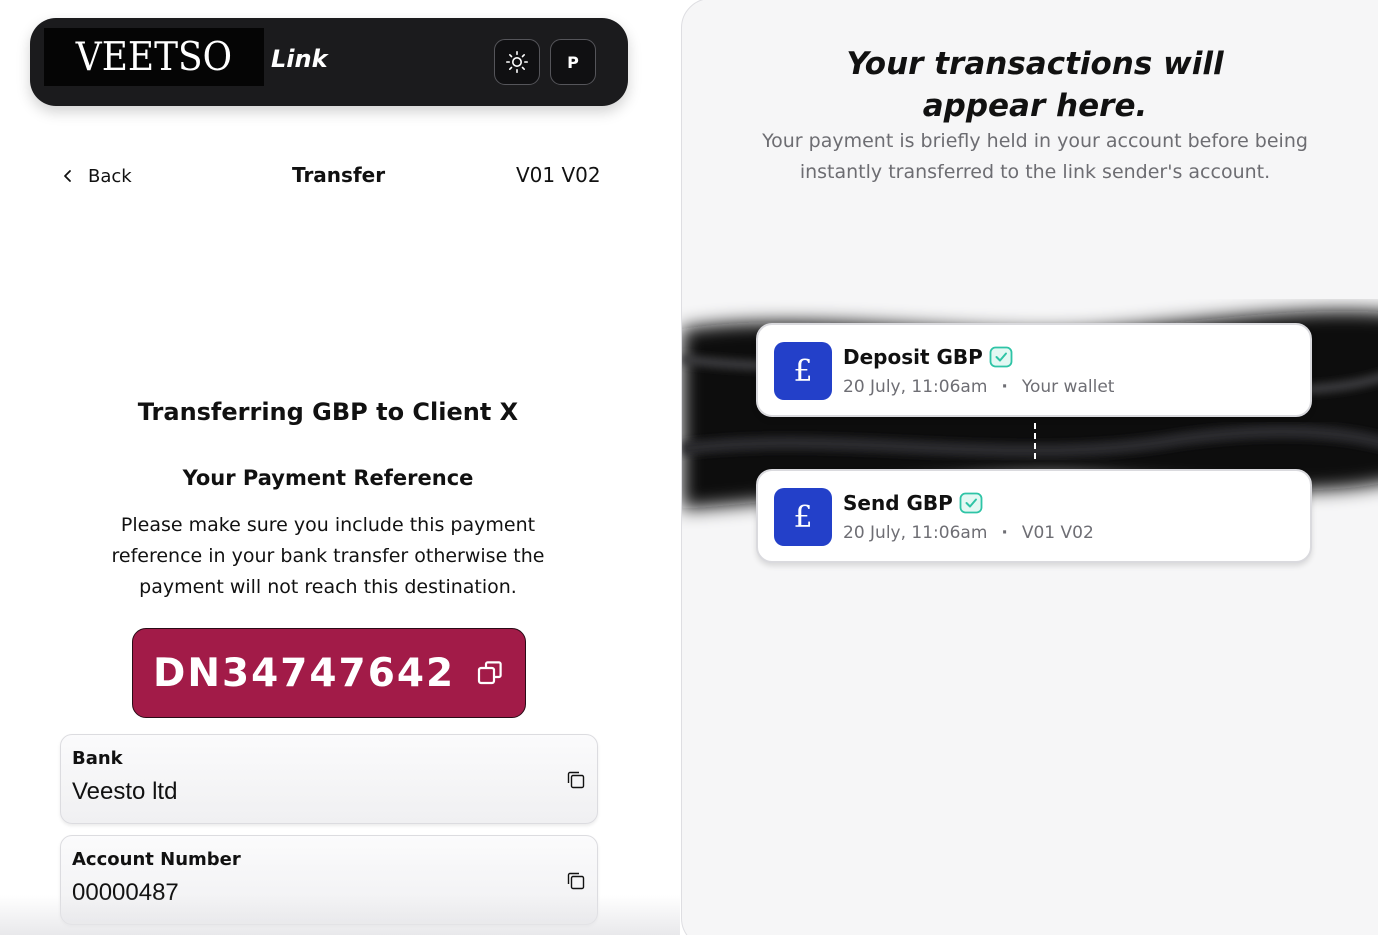 This screenshot has width=1378, height=935. I want to click on transaction-title: Send GBP, so click(898, 503).